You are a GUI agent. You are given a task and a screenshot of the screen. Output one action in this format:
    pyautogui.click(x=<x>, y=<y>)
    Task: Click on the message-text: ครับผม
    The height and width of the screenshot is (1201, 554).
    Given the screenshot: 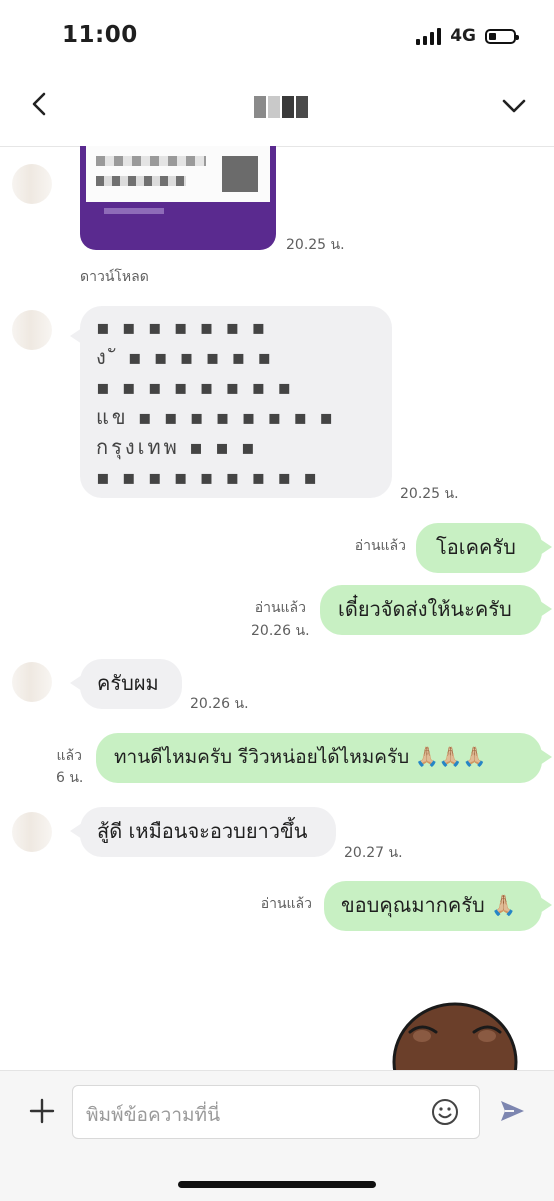 What is the action you would take?
    pyautogui.click(x=128, y=683)
    